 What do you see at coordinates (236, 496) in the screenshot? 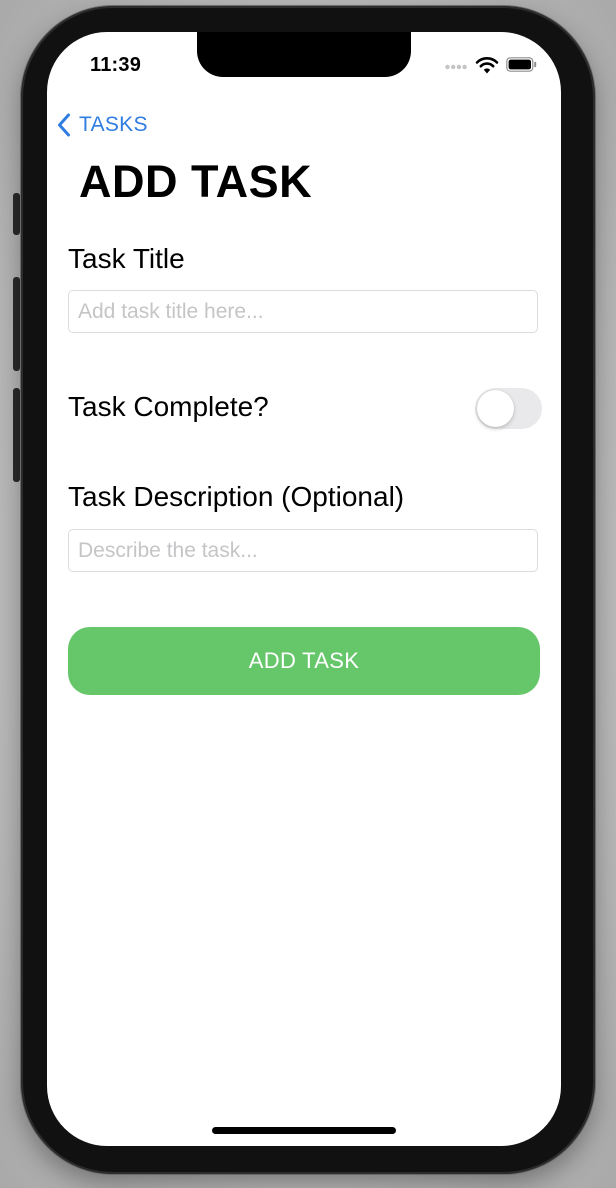
I see `task-description-label: Task Description (Optional)` at bounding box center [236, 496].